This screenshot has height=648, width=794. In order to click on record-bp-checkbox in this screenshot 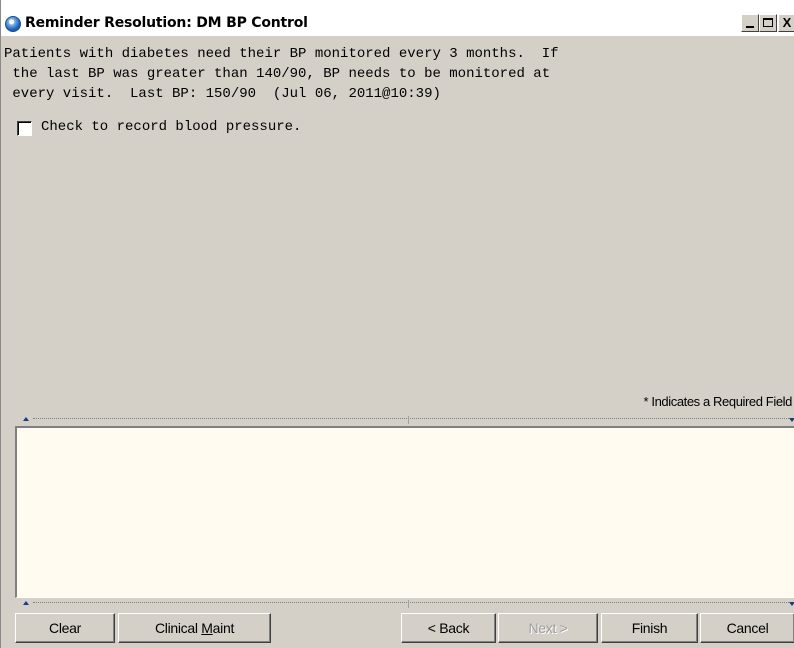, I will do `click(24, 128)`.